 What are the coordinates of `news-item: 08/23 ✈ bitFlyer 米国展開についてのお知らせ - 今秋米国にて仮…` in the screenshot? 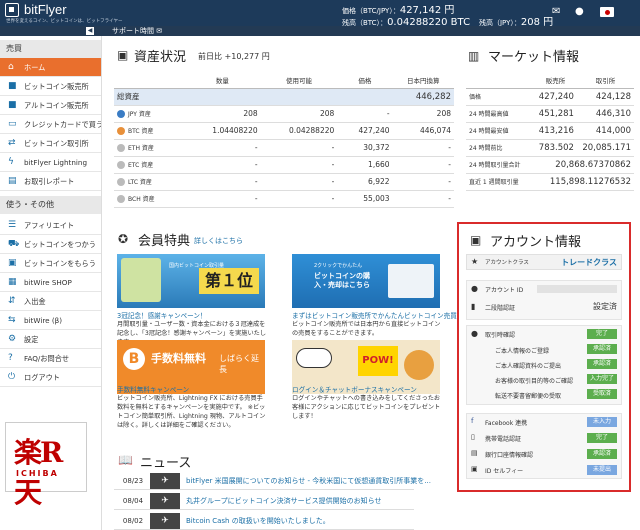 It's located at (272, 481).